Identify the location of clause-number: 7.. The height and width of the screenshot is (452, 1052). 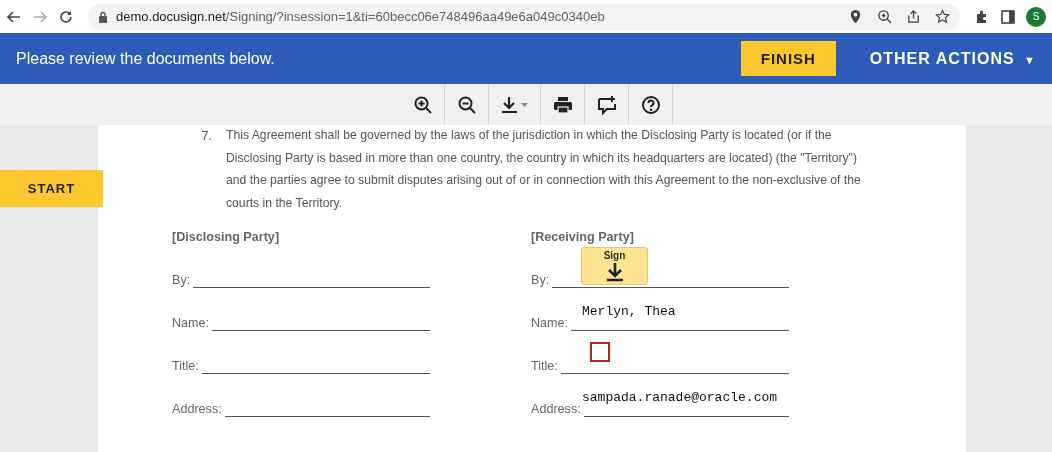
(206, 136).